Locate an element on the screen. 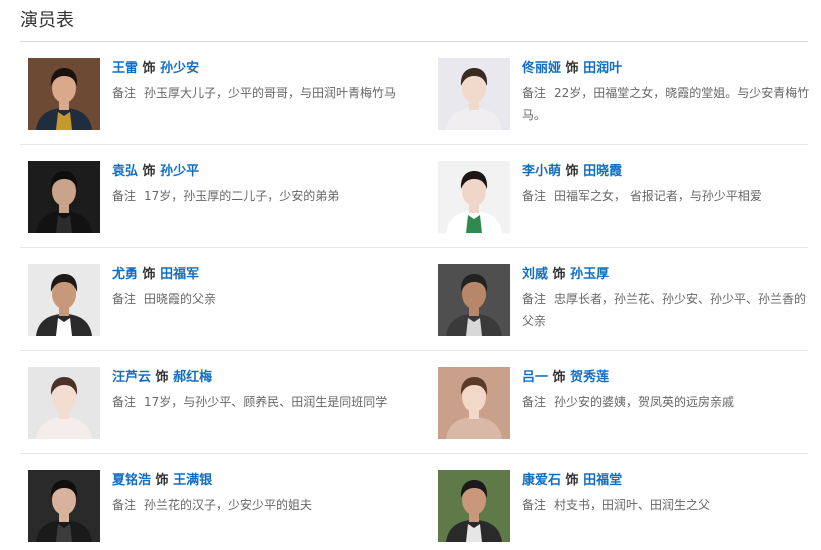  cast-name-line: 康爱石 饰 田福堂 is located at coordinates (670, 481).